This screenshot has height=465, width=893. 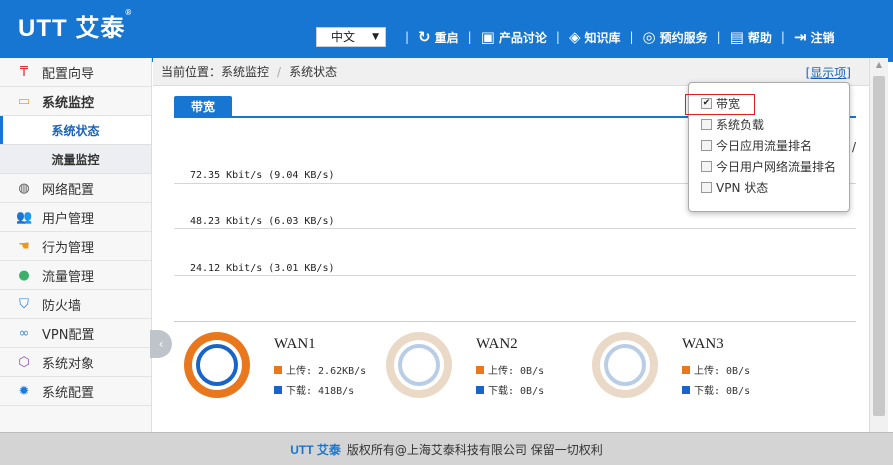 I want to click on sidebar-item-system-objects: ⬡ 系统对象, so click(x=75, y=362).